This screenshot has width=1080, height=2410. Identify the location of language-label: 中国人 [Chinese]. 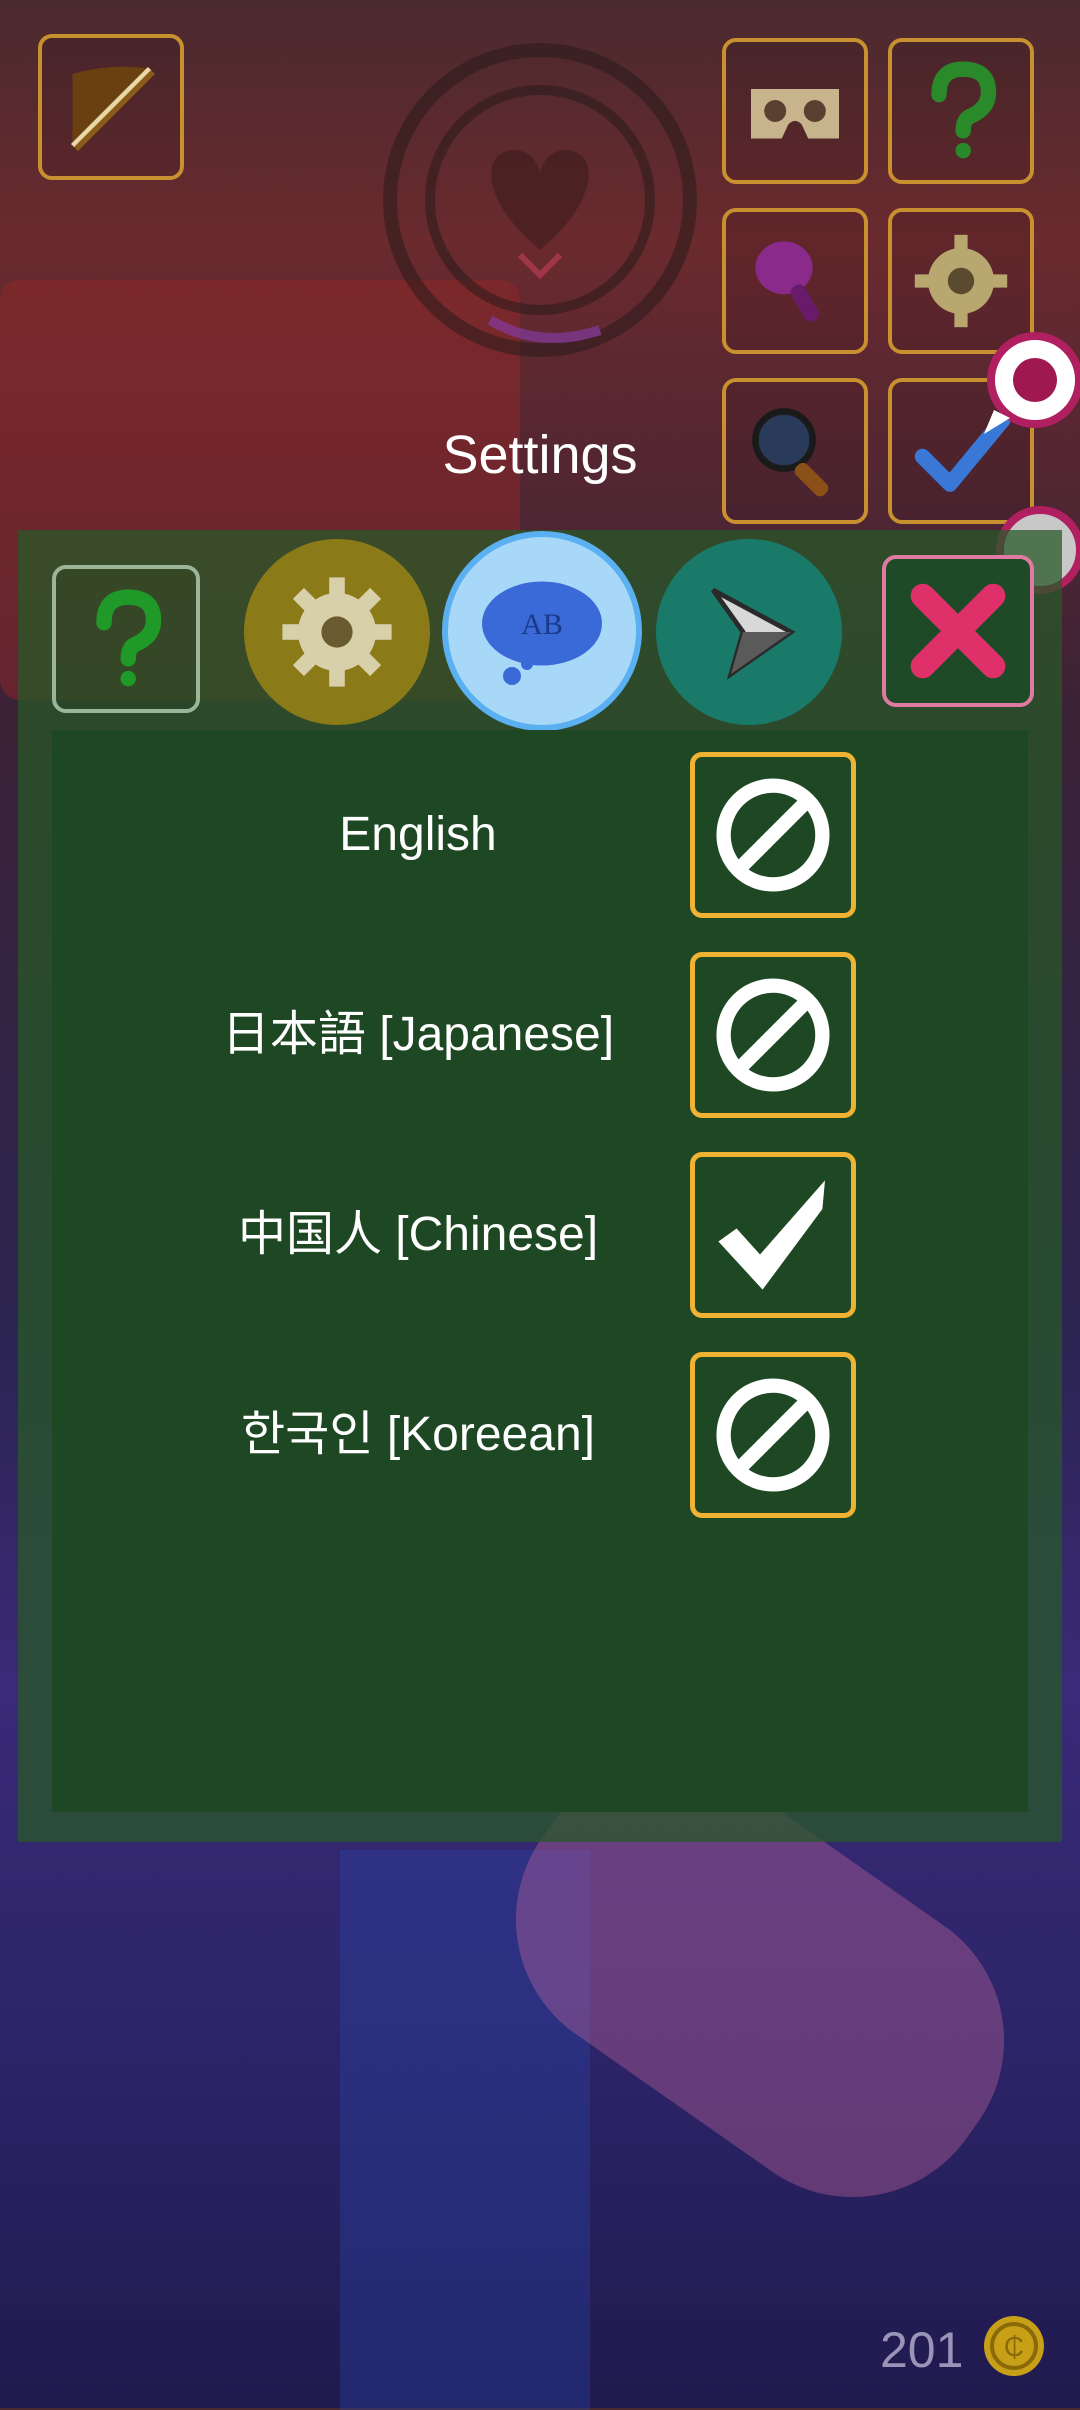
(418, 1234).